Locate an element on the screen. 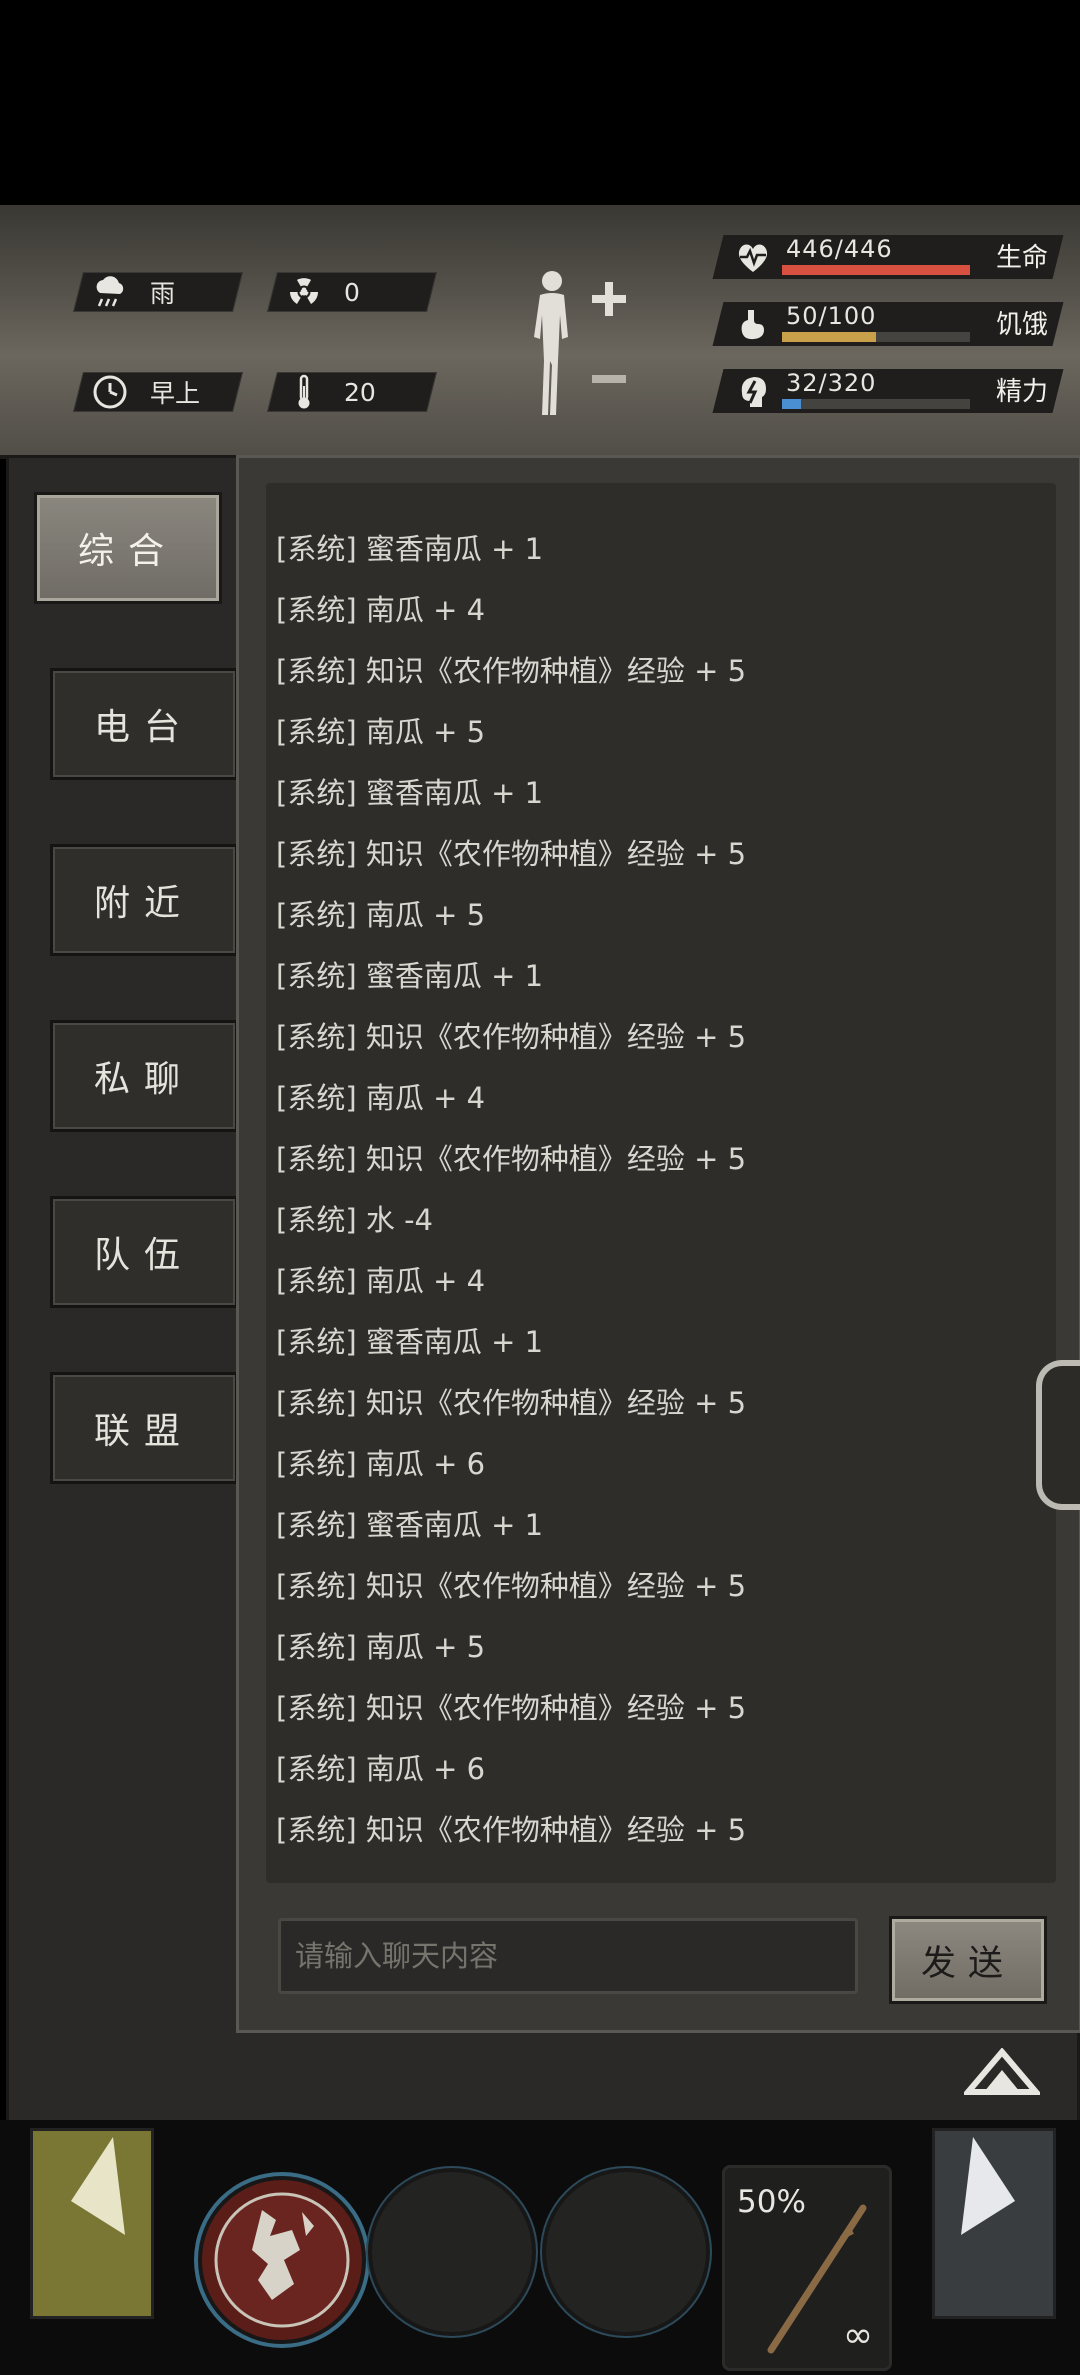  radiation-chip: 0 is located at coordinates (352, 292).